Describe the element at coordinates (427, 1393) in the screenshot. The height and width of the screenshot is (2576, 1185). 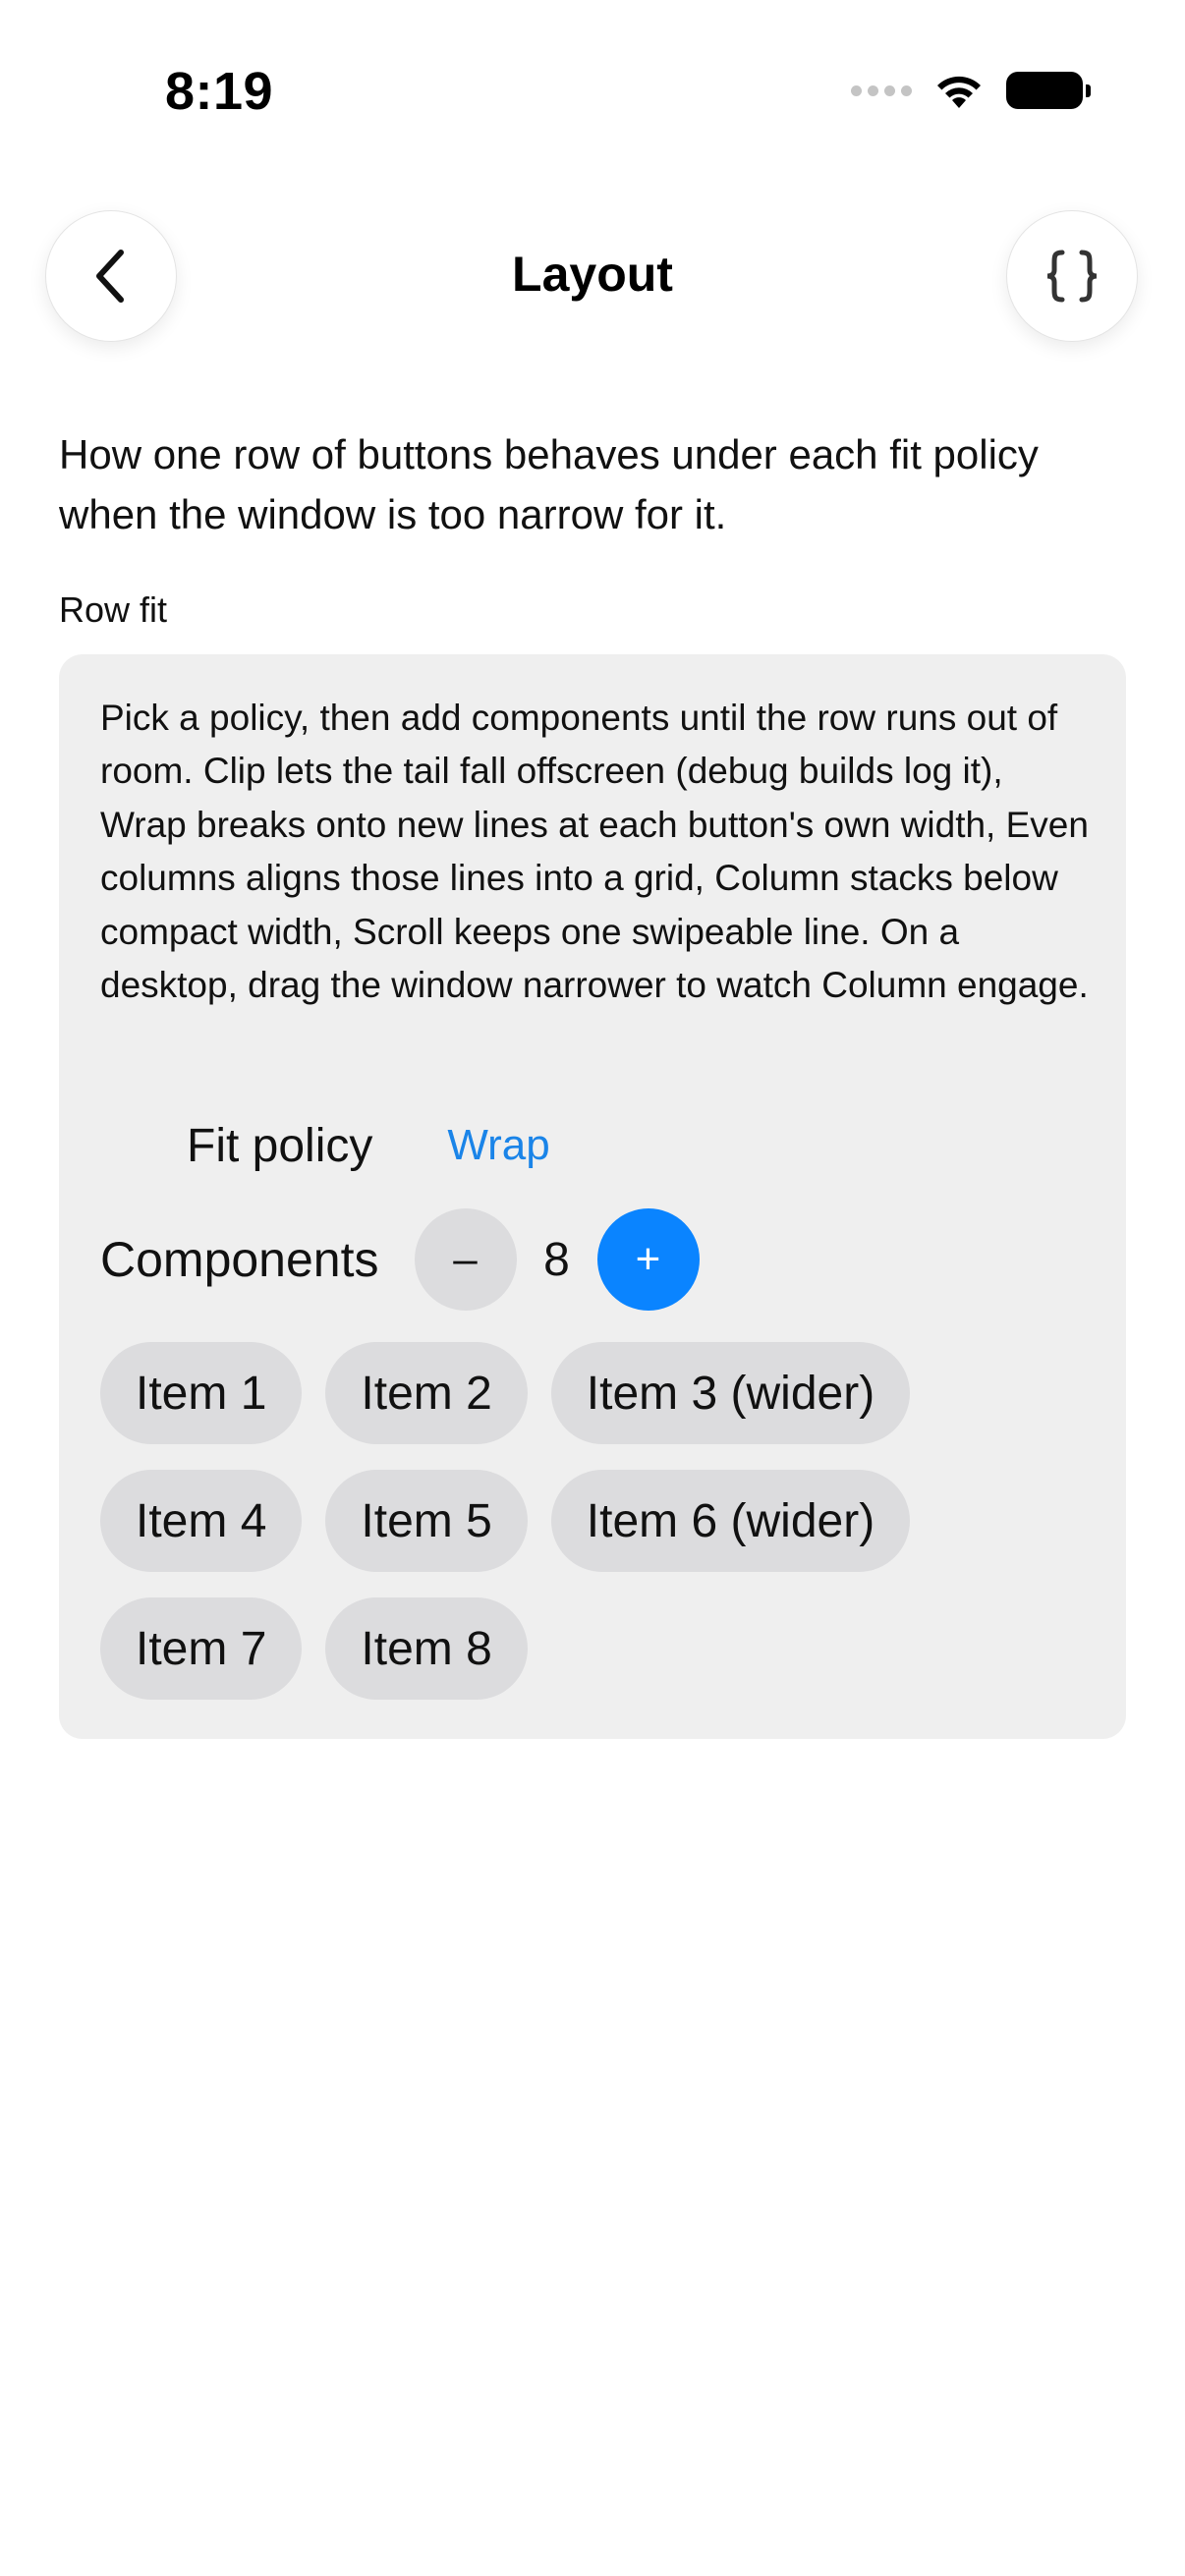
I see `item-button: Item 2` at that location.